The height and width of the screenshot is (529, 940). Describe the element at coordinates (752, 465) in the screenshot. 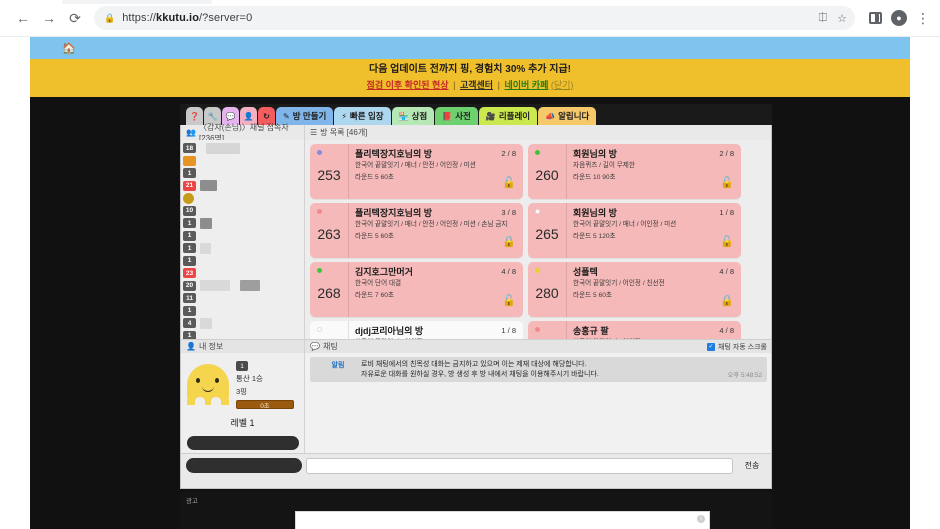

I see `send-button: 전송` at that location.